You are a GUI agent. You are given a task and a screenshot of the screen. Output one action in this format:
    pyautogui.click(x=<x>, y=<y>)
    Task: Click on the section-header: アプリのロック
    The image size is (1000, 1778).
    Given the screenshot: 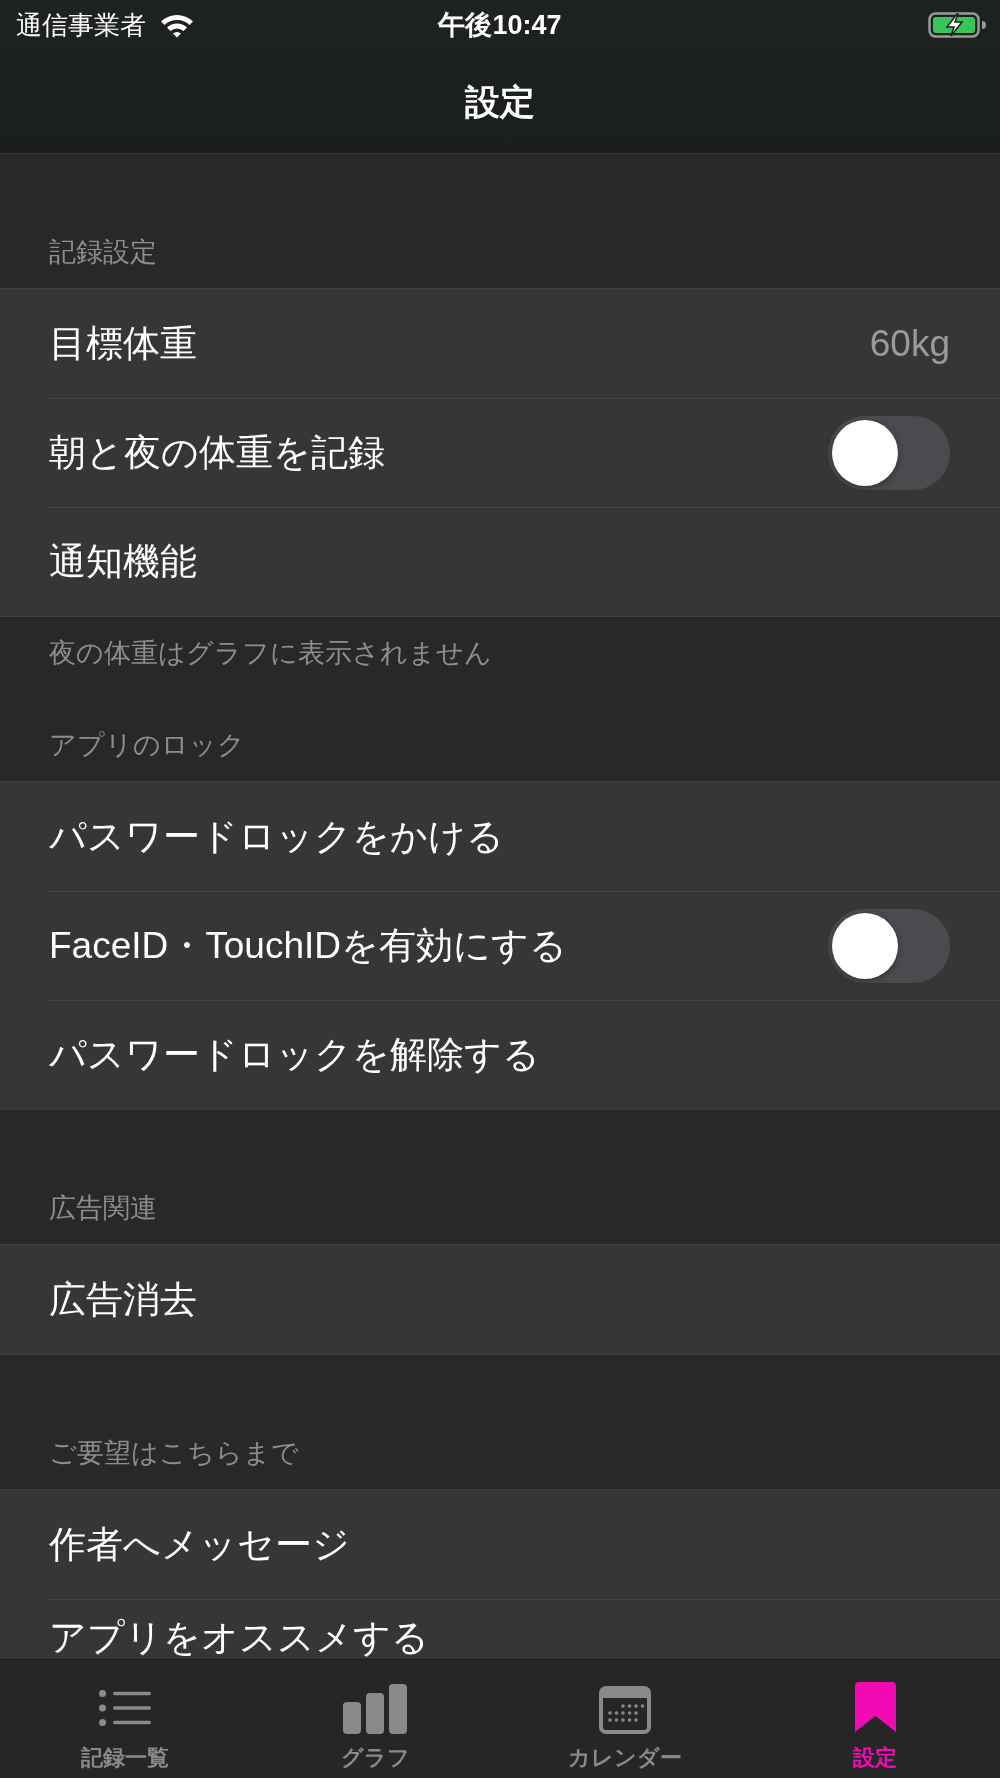 What is the action you would take?
    pyautogui.click(x=147, y=745)
    